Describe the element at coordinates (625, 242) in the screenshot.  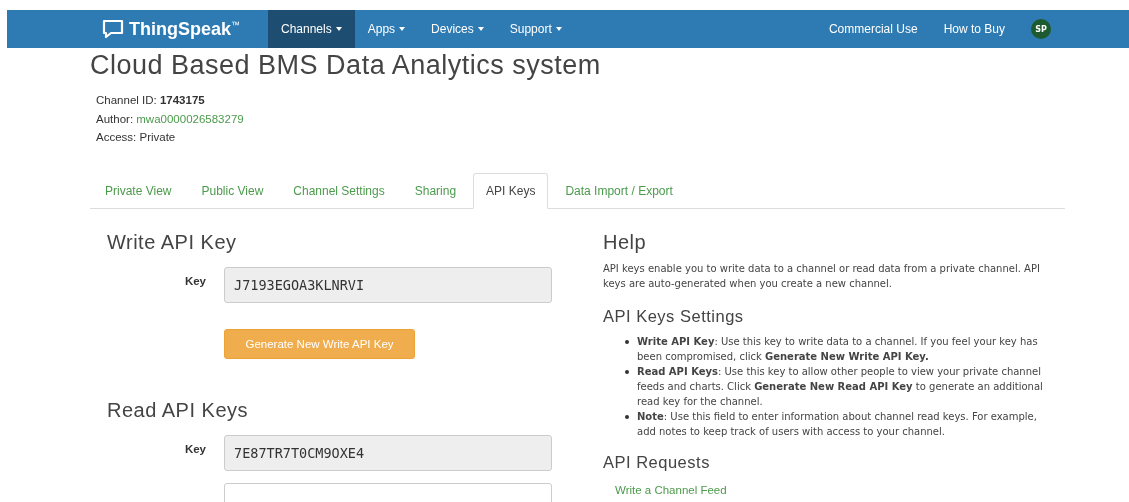
I see `help-heading: Help` at that location.